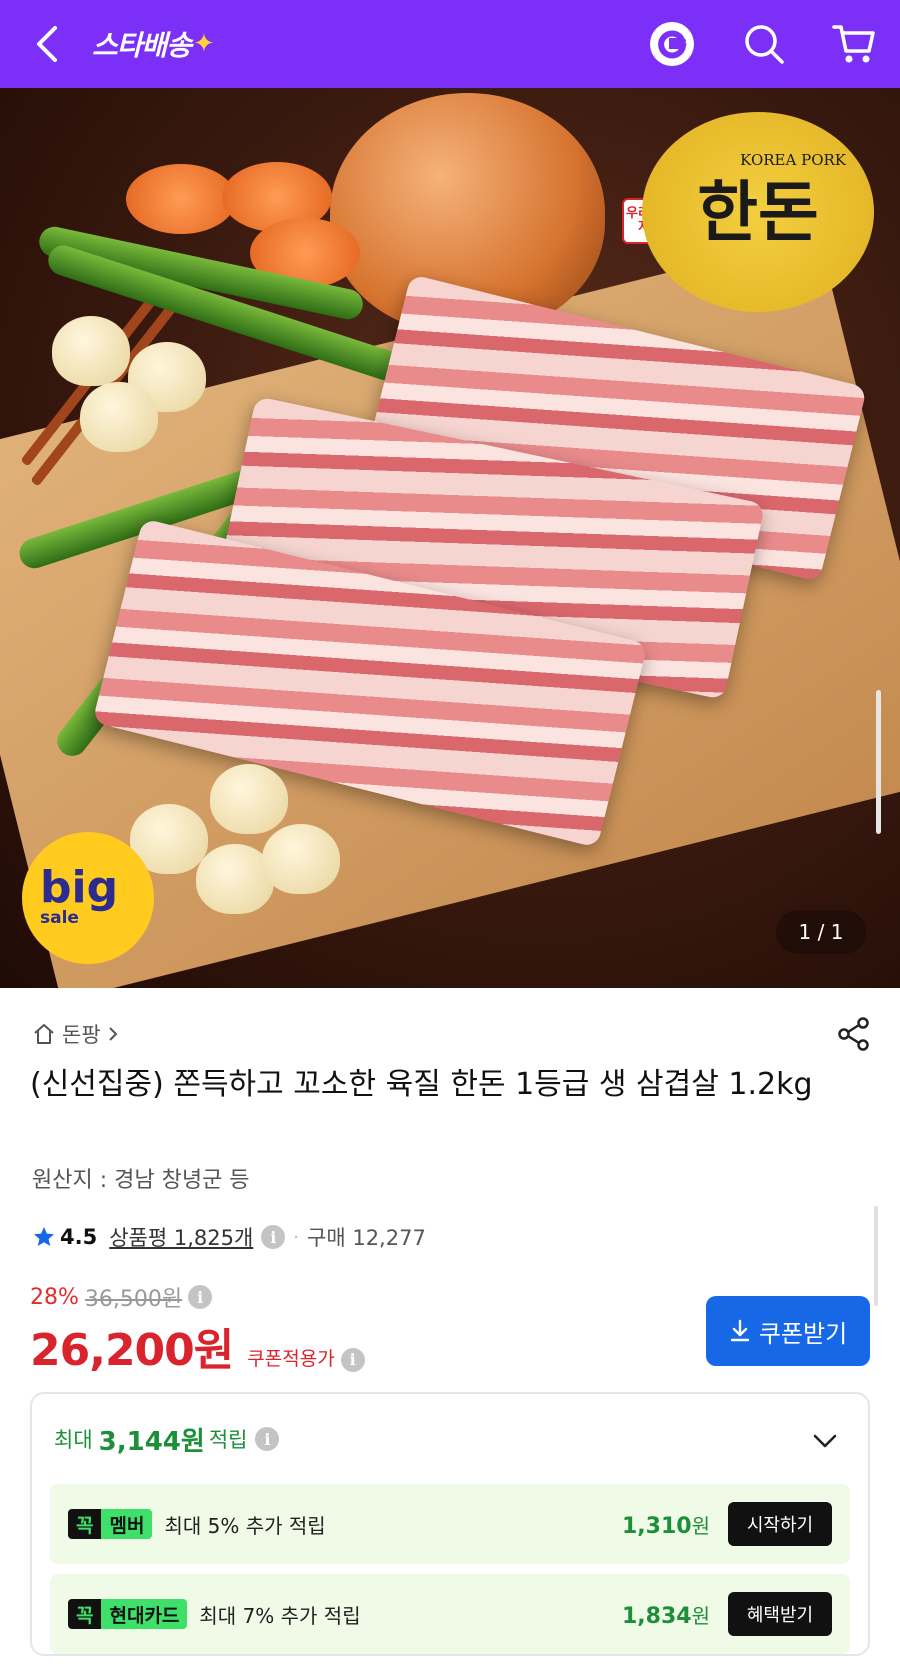 Image resolution: width=900 pixels, height=1674 pixels. Describe the element at coordinates (44, 1034) in the screenshot. I see `home-icon` at that location.